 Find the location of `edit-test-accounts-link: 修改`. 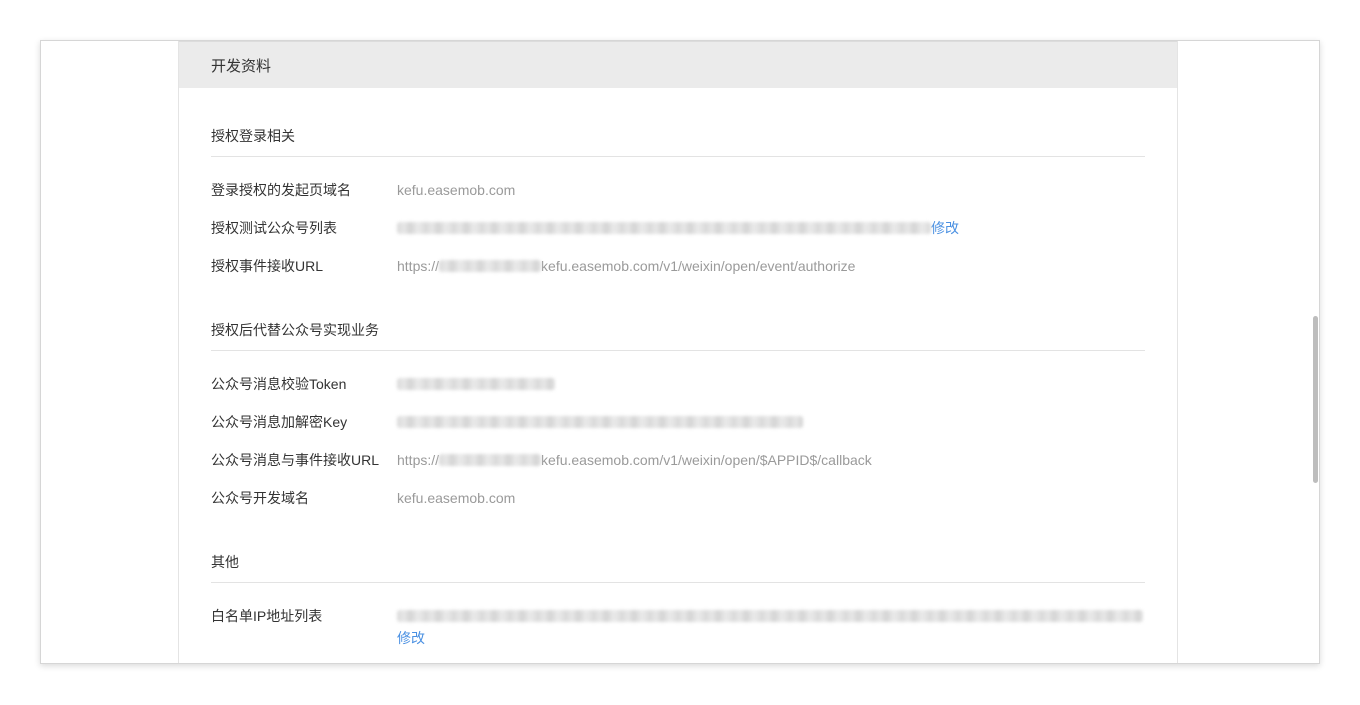

edit-test-accounts-link: 修改 is located at coordinates (945, 228).